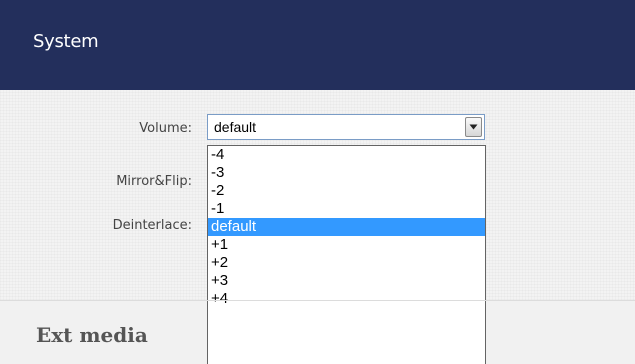 The image size is (635, 364). What do you see at coordinates (346, 173) in the screenshot?
I see `volume-option: -3` at bounding box center [346, 173].